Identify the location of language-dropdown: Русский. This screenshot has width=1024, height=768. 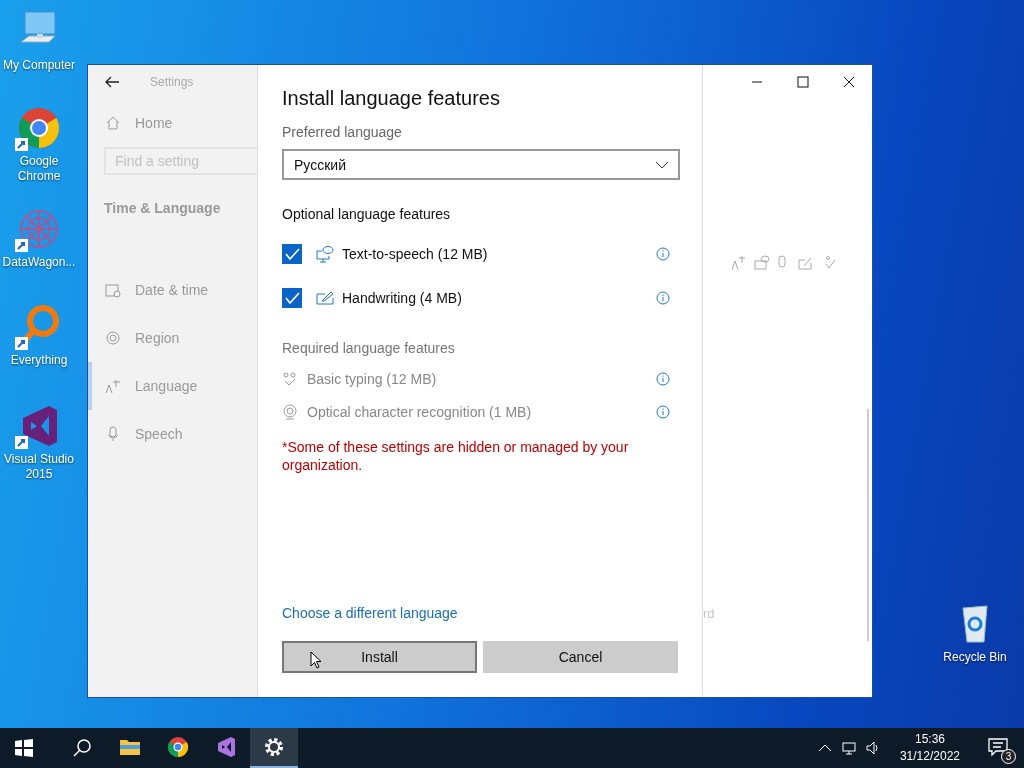
(481, 164).